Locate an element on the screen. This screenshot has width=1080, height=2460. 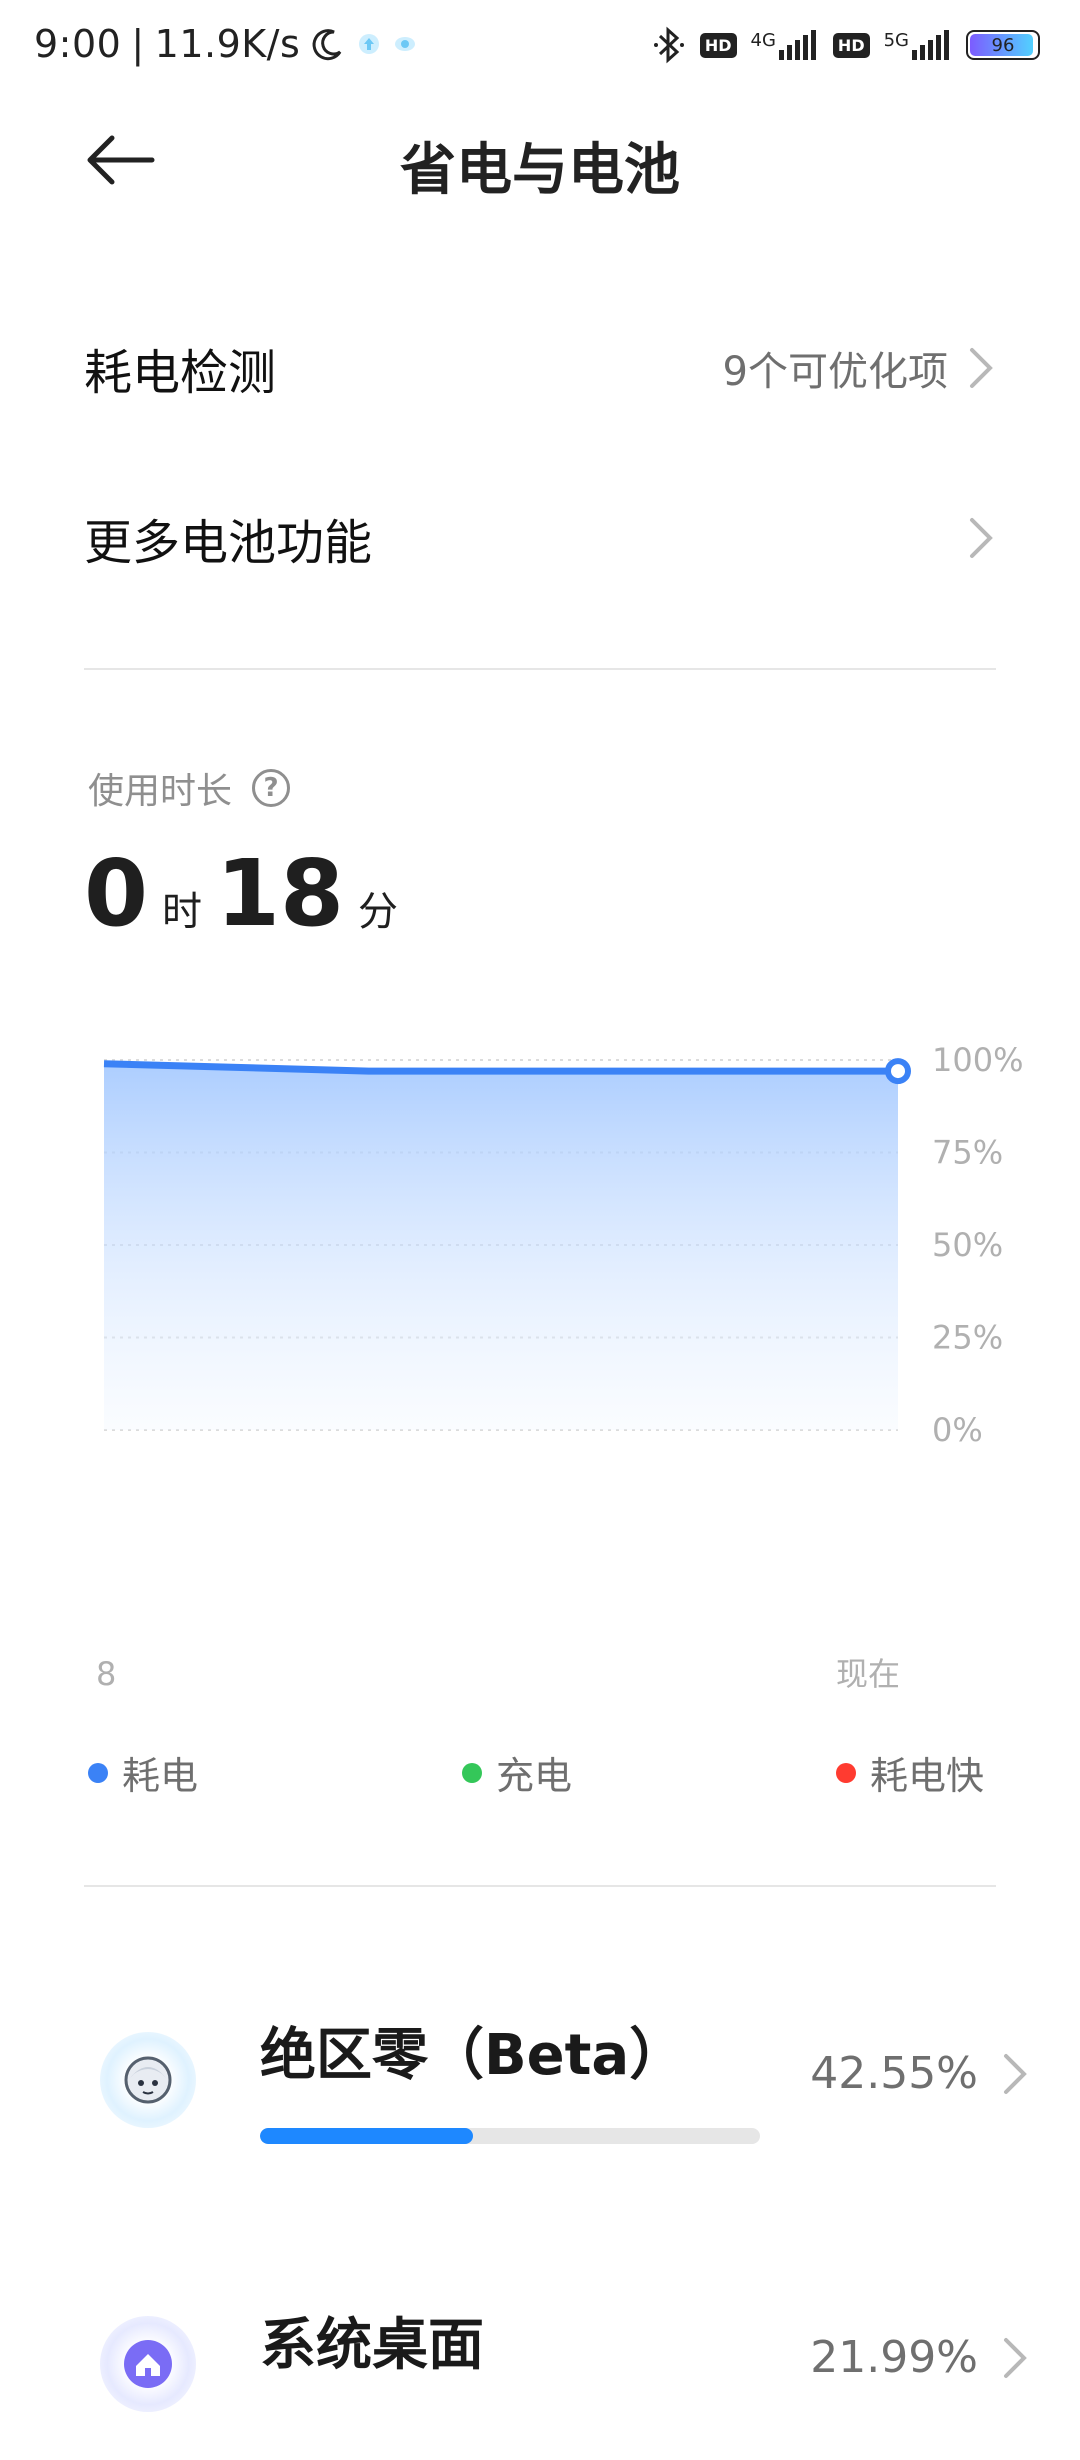
battery-icon: 96 is located at coordinates (1003, 45).